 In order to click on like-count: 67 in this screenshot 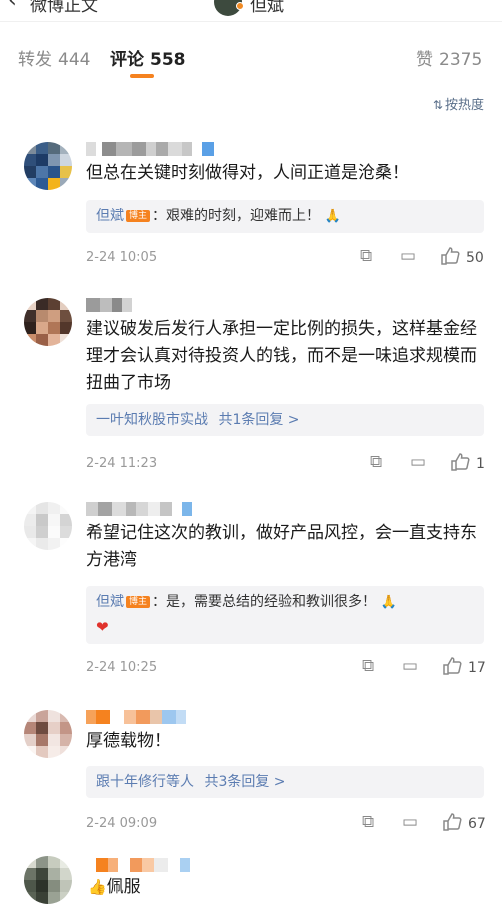, I will do `click(477, 824)`.